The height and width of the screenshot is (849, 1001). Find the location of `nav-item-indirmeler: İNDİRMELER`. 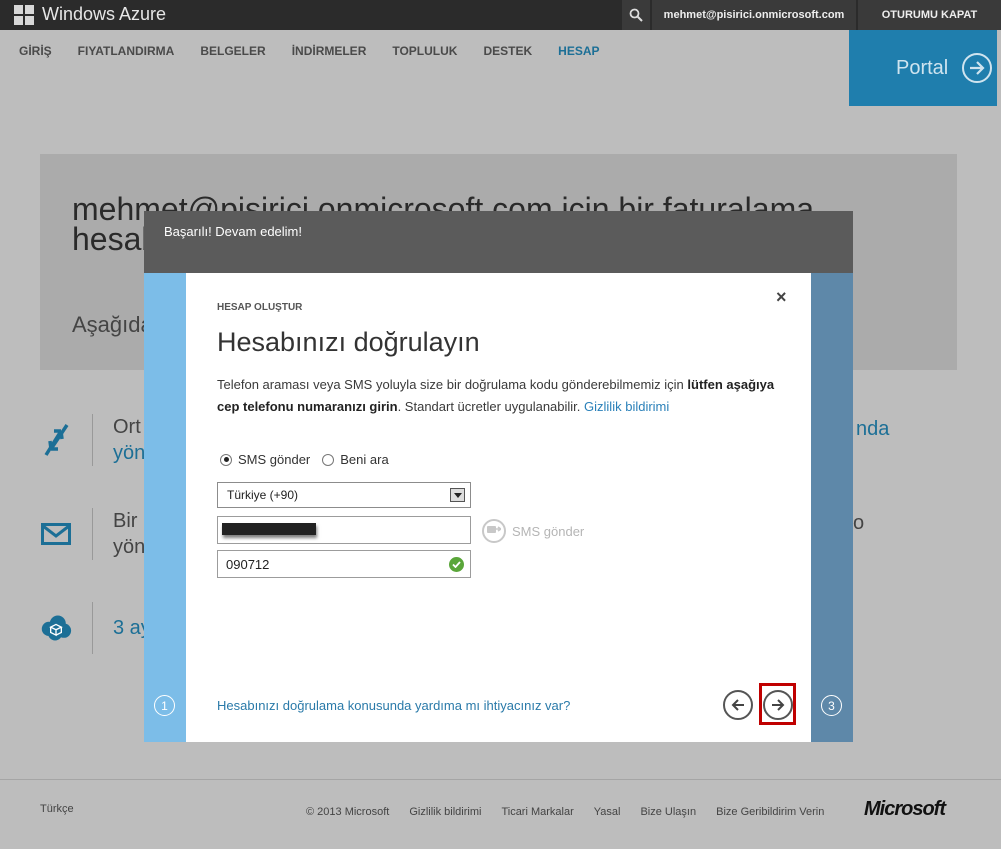

nav-item-indirmeler: İNDİRMELER is located at coordinates (329, 51).